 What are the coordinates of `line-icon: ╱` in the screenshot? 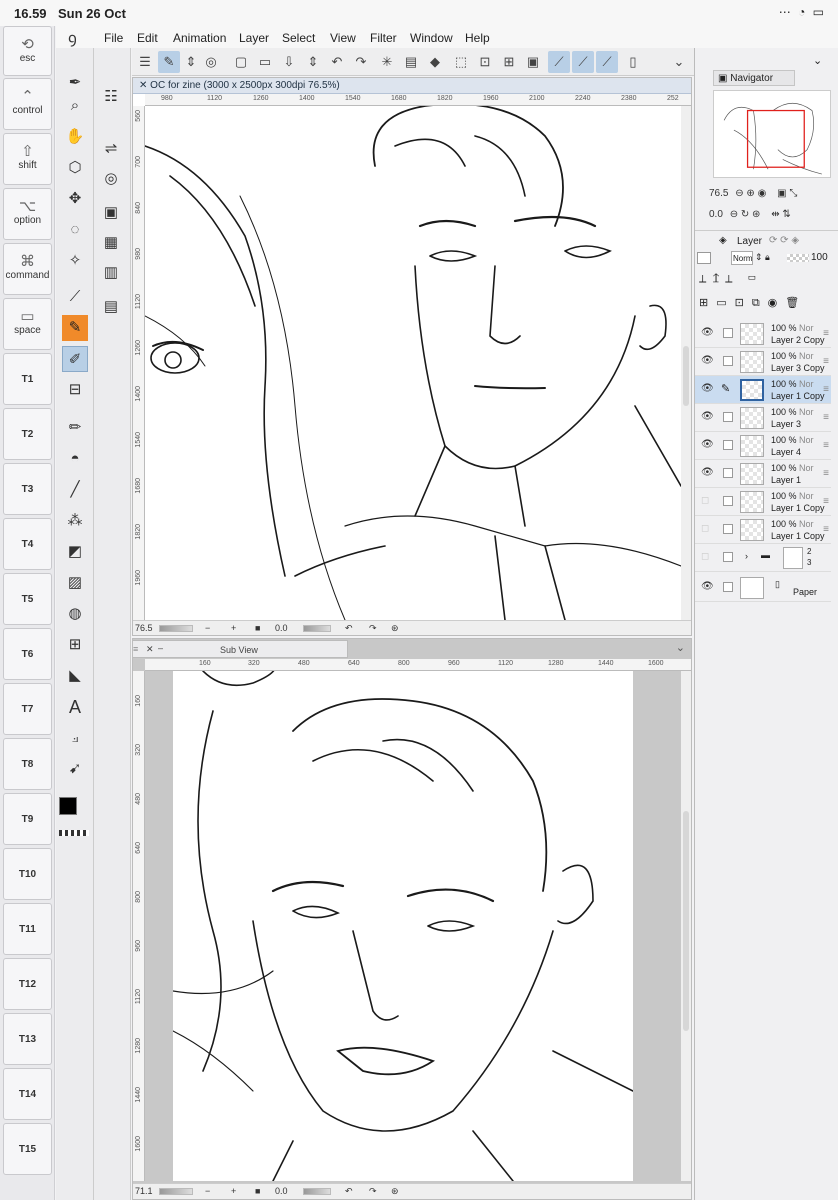 It's located at (75, 490).